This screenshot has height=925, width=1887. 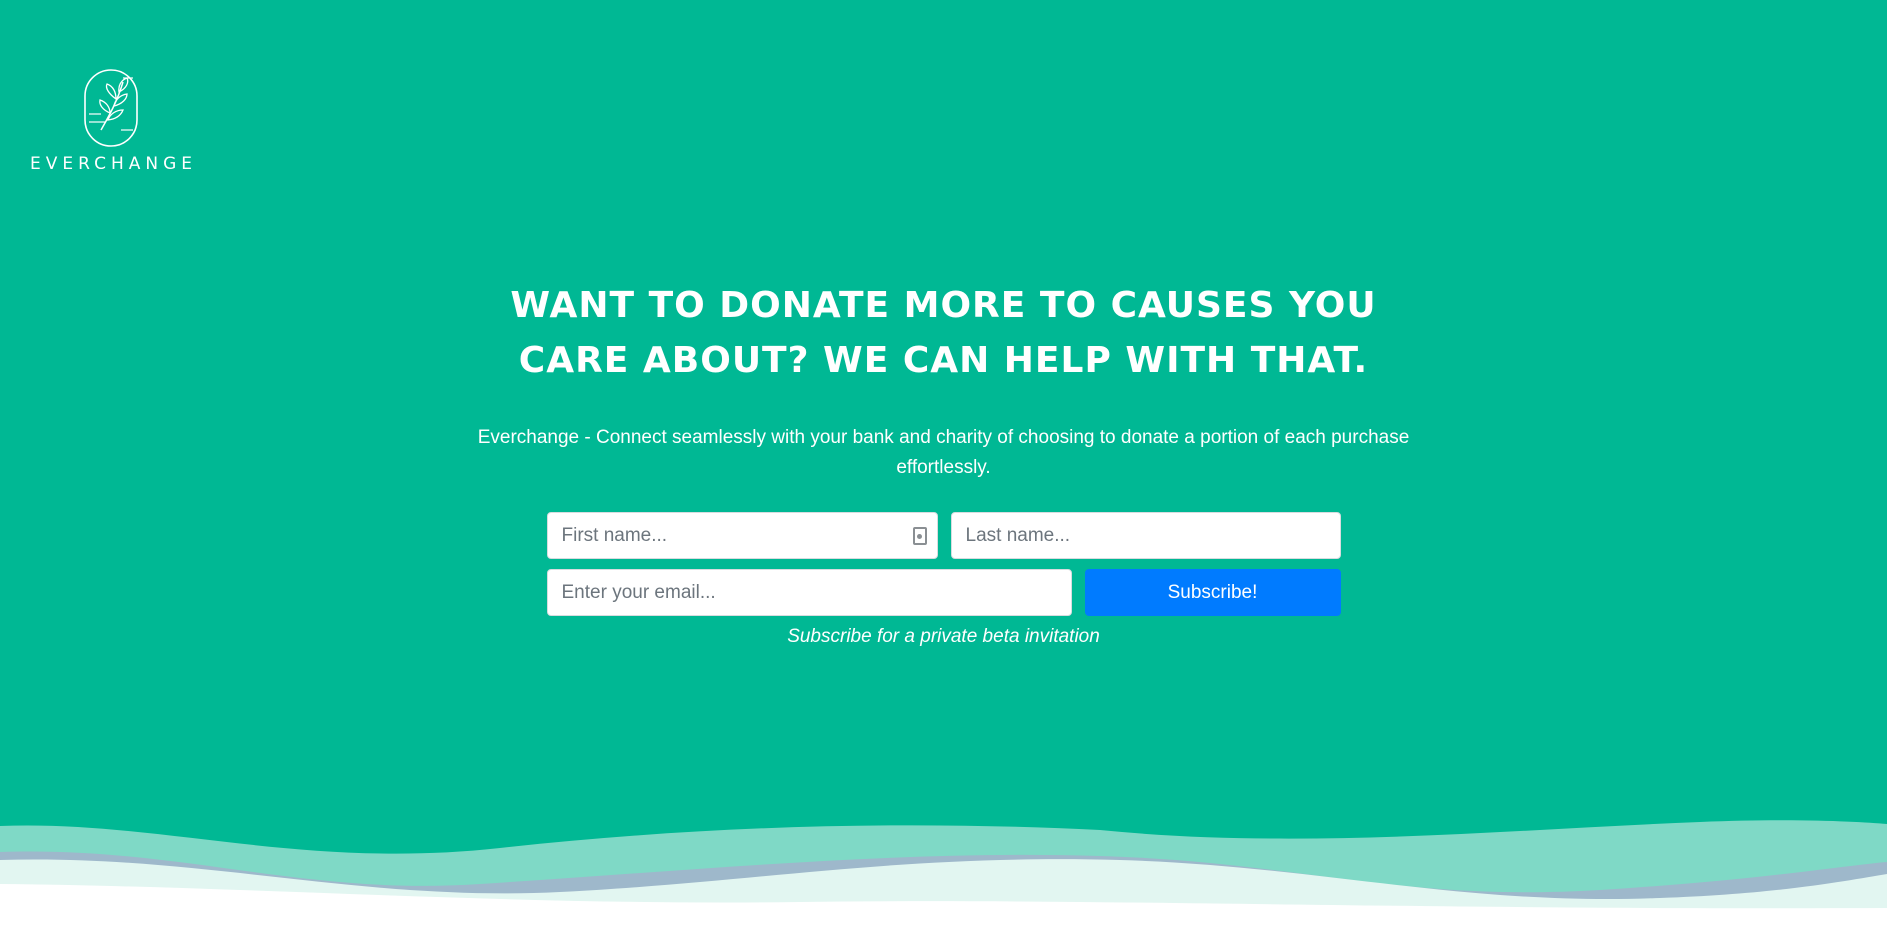 What do you see at coordinates (113, 164) in the screenshot?
I see `brand-name: EVERCHANGE` at bounding box center [113, 164].